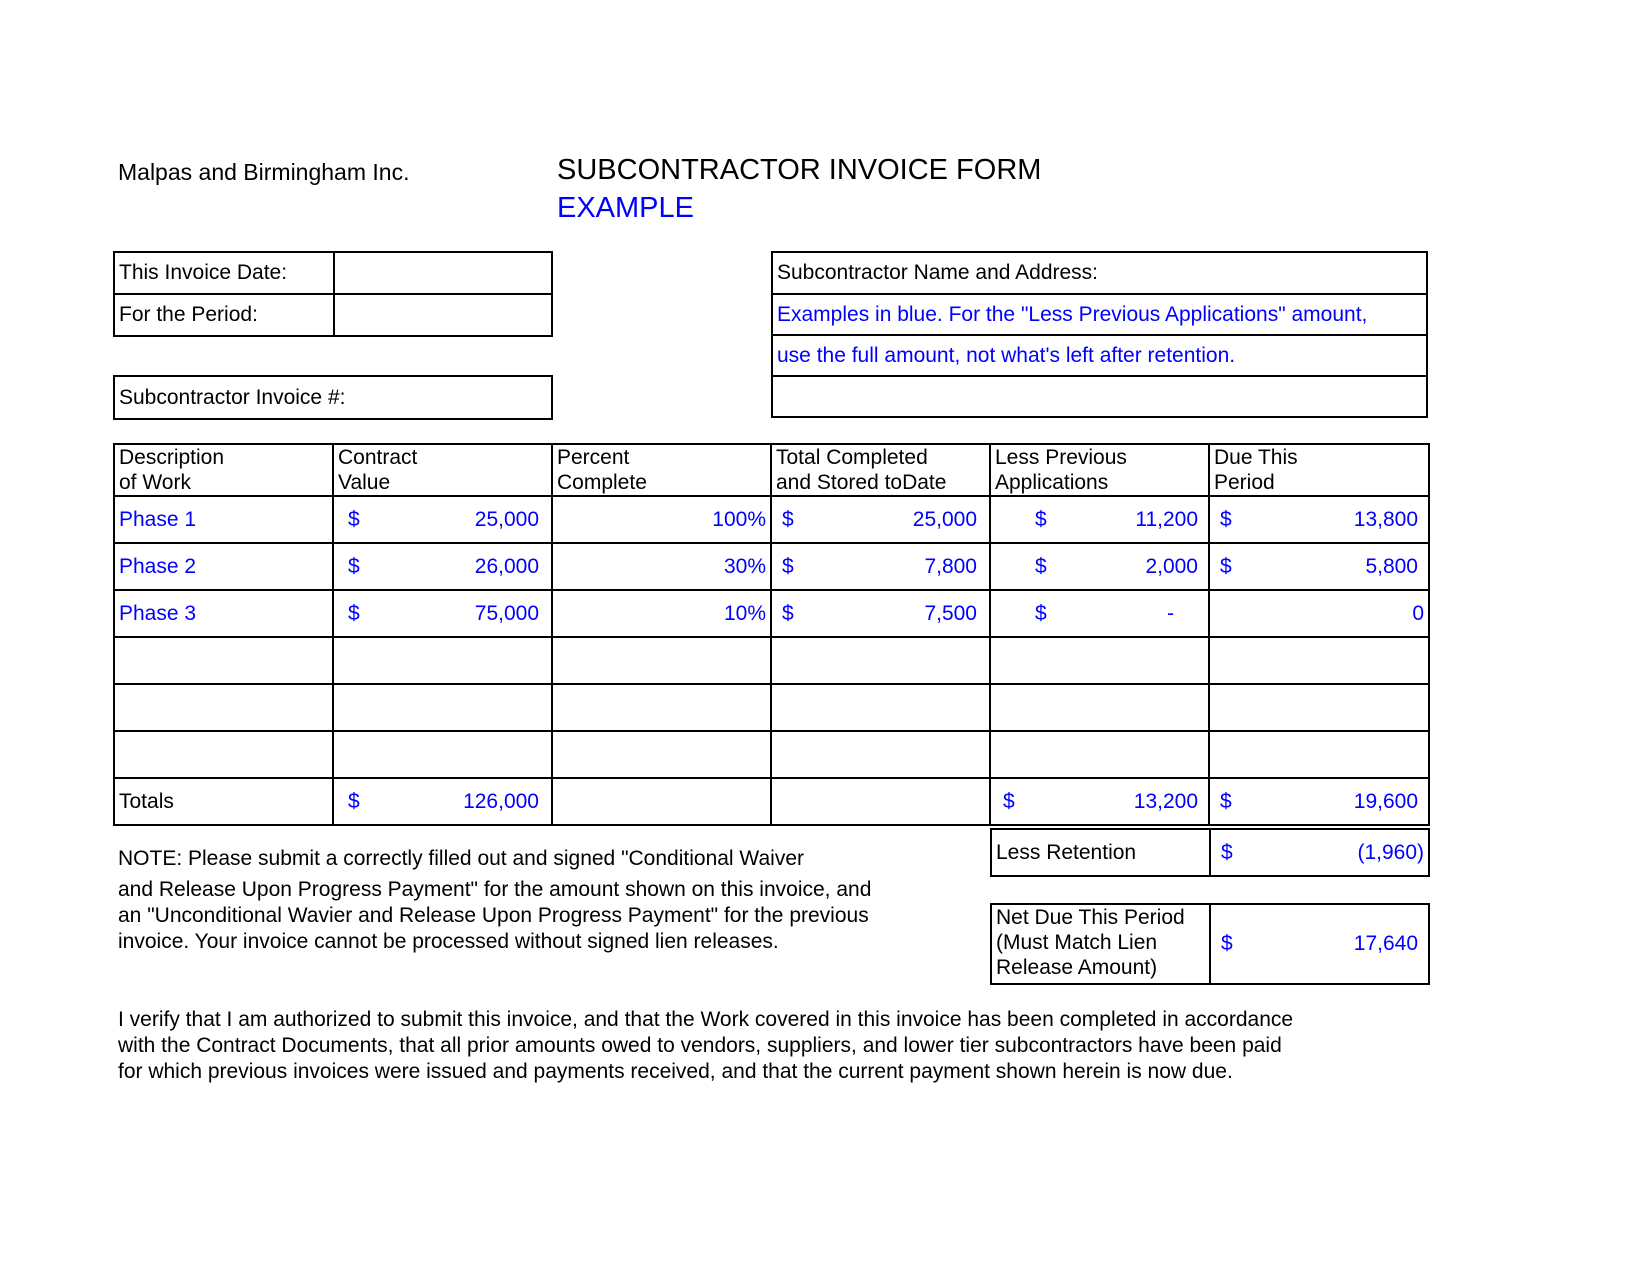  I want to click on totals-contract-value: $126,000, so click(442, 801).